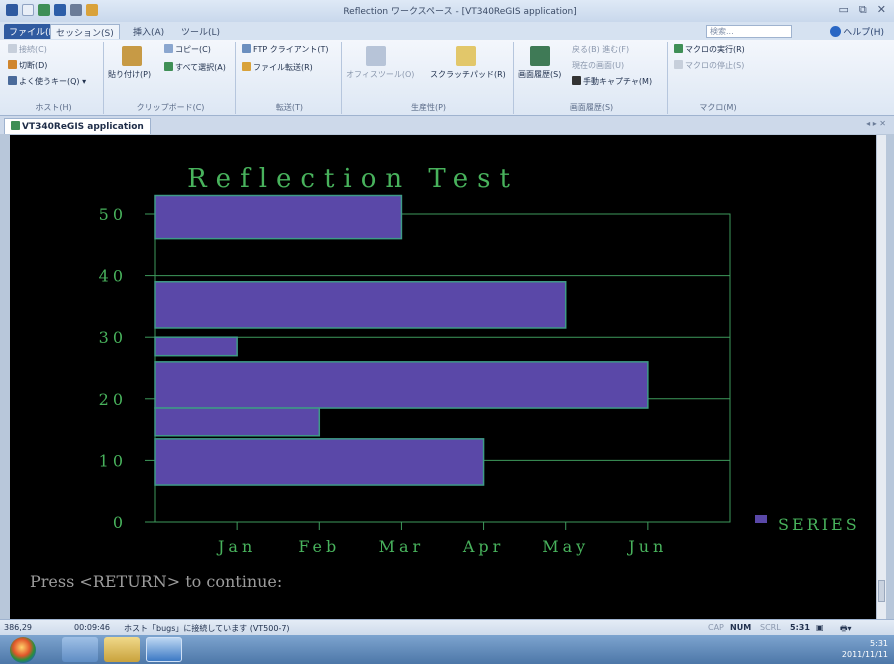  Describe the element at coordinates (23, 650) in the screenshot. I see `start-button` at that location.